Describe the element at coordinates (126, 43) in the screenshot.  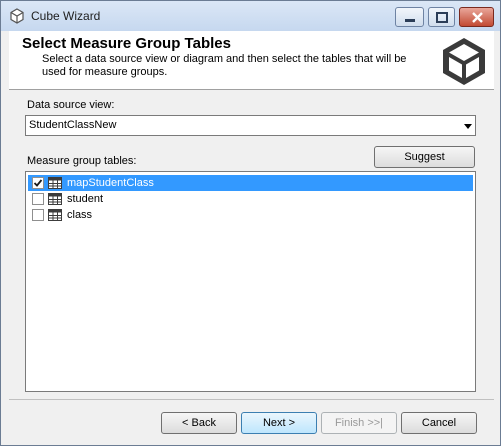
I see `page-title: Select Measure Group Tables` at that location.